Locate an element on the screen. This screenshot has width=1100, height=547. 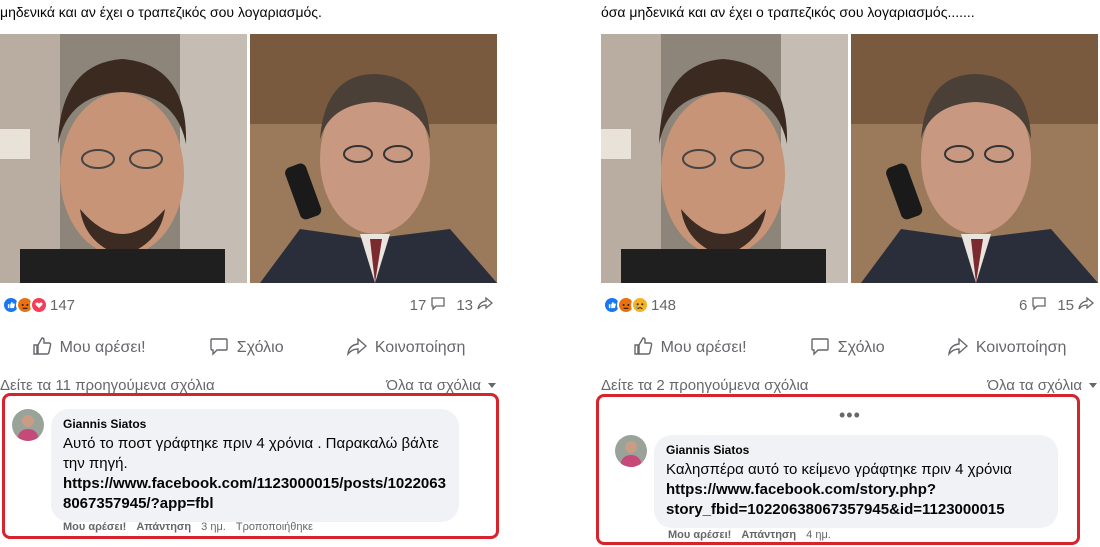
comment-count: 17 is located at coordinates (428, 305).